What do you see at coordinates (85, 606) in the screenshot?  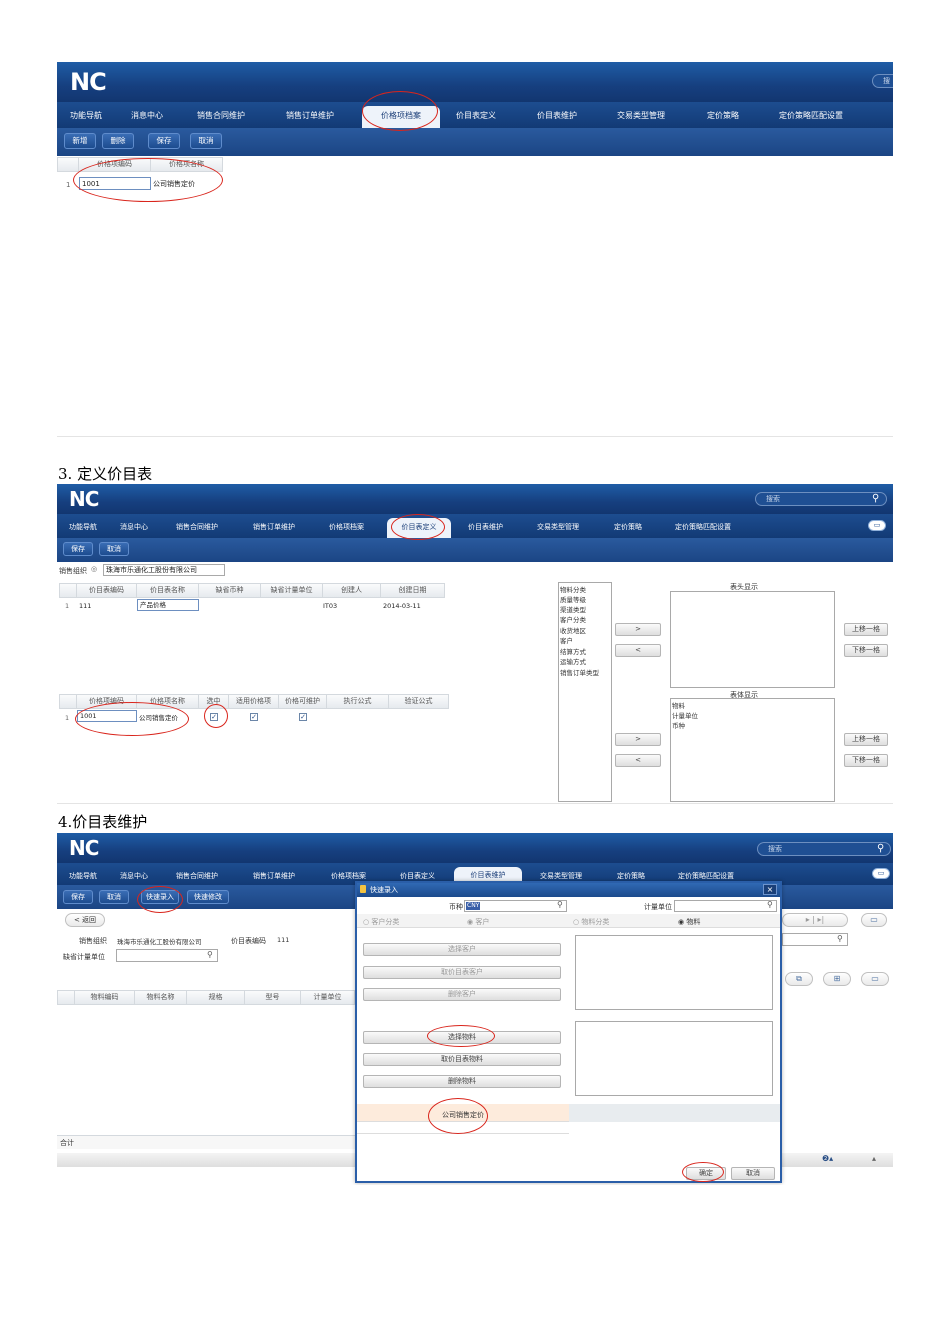 I see `cell-pricelist-code: 111` at bounding box center [85, 606].